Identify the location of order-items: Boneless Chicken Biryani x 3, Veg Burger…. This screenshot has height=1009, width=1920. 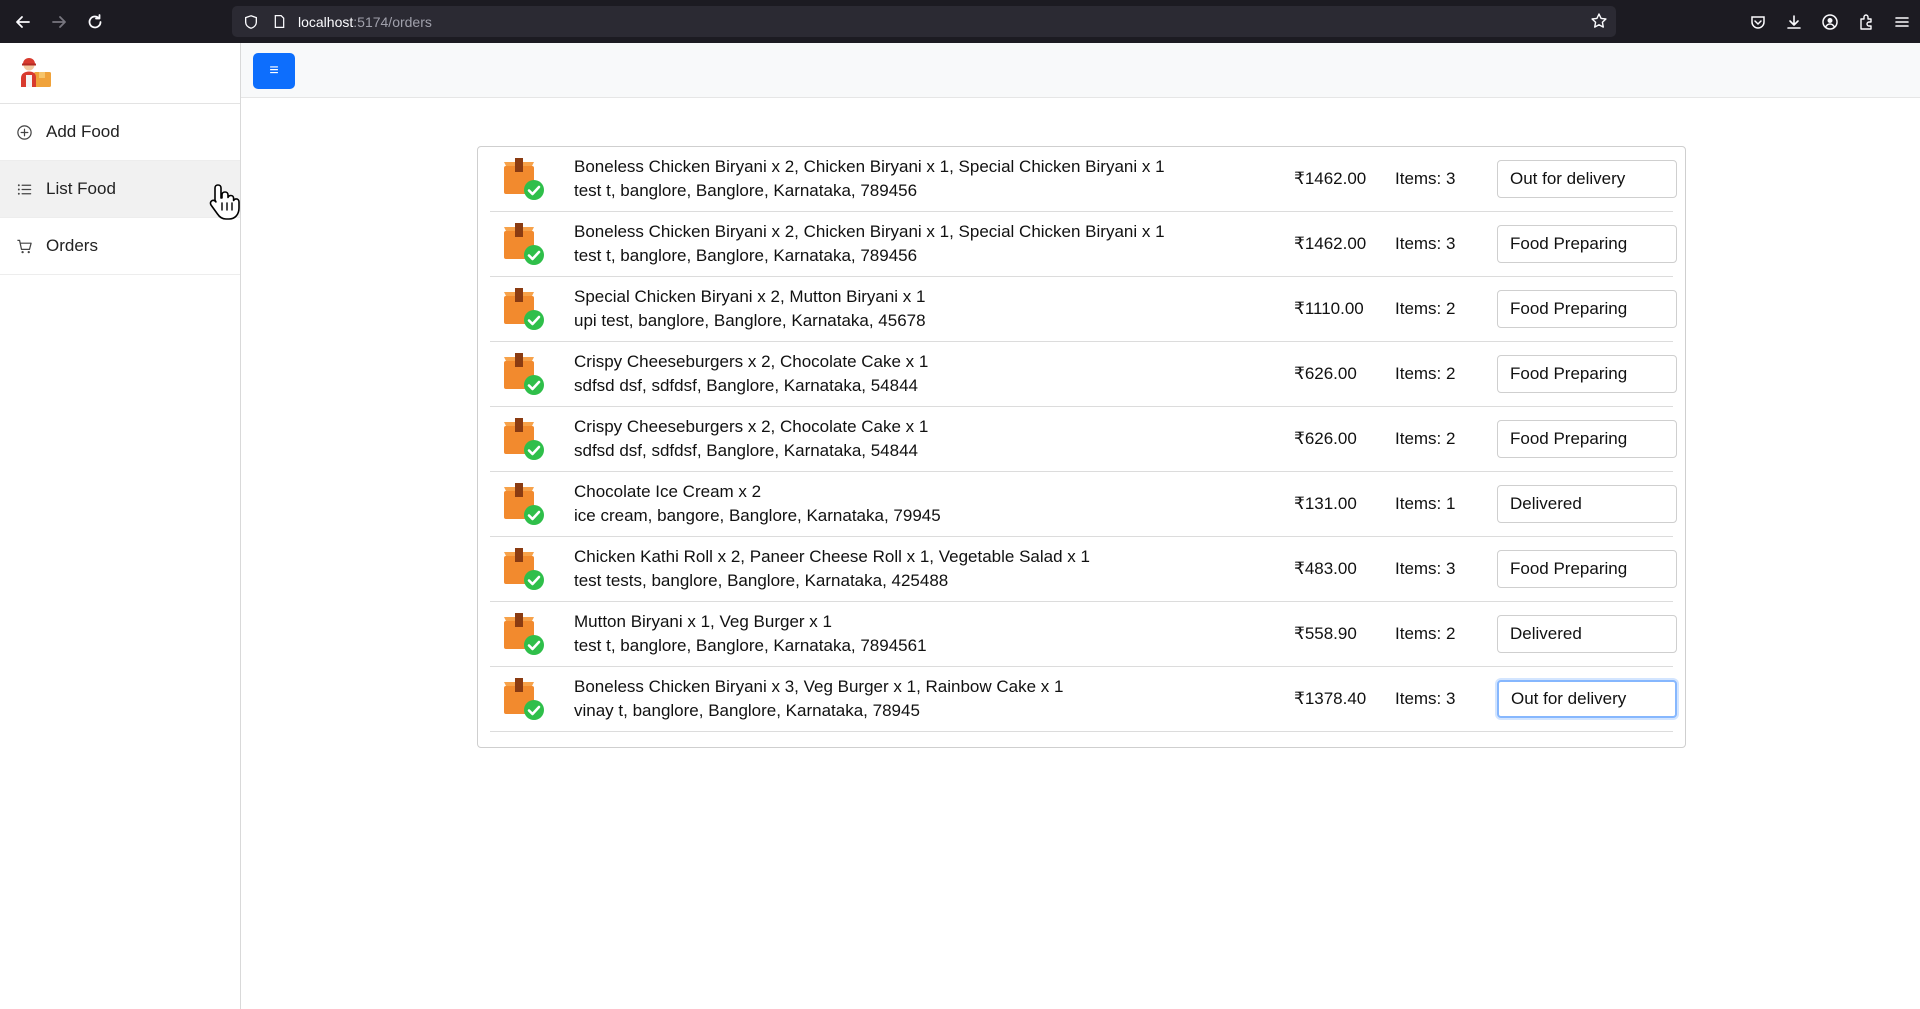
(819, 686).